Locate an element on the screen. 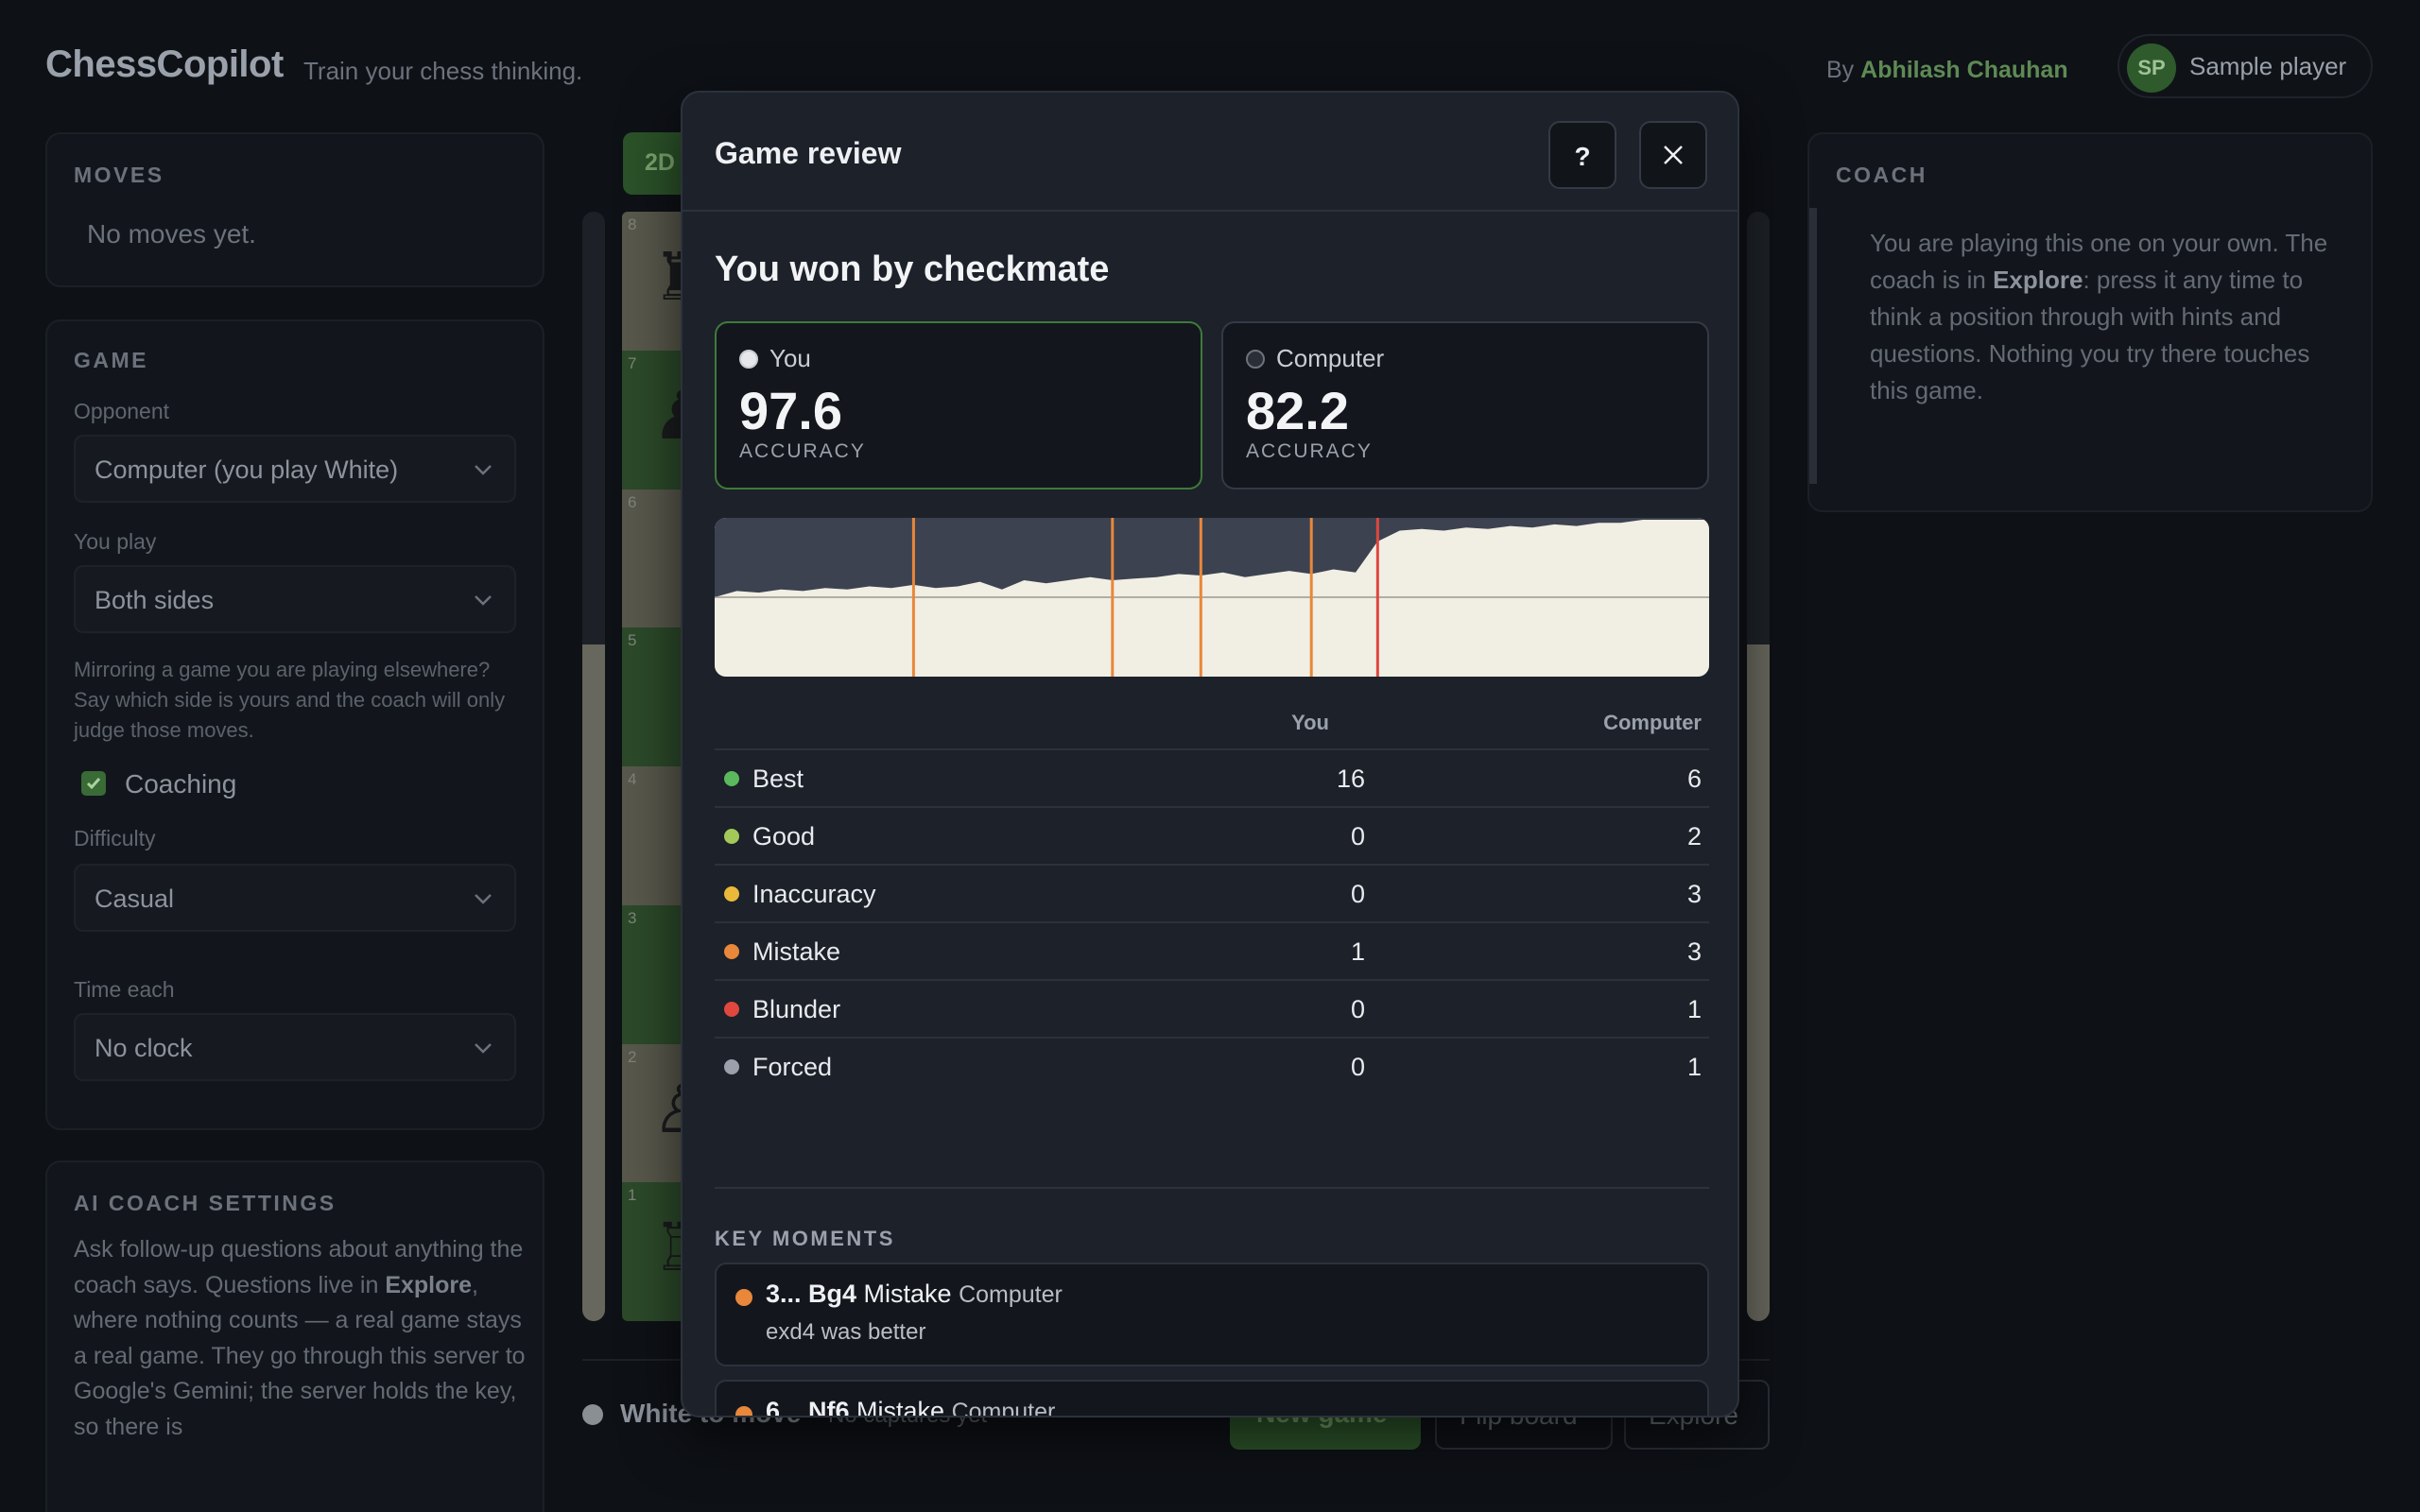 This screenshot has width=2420, height=1512. check-icon is located at coordinates (93, 784).